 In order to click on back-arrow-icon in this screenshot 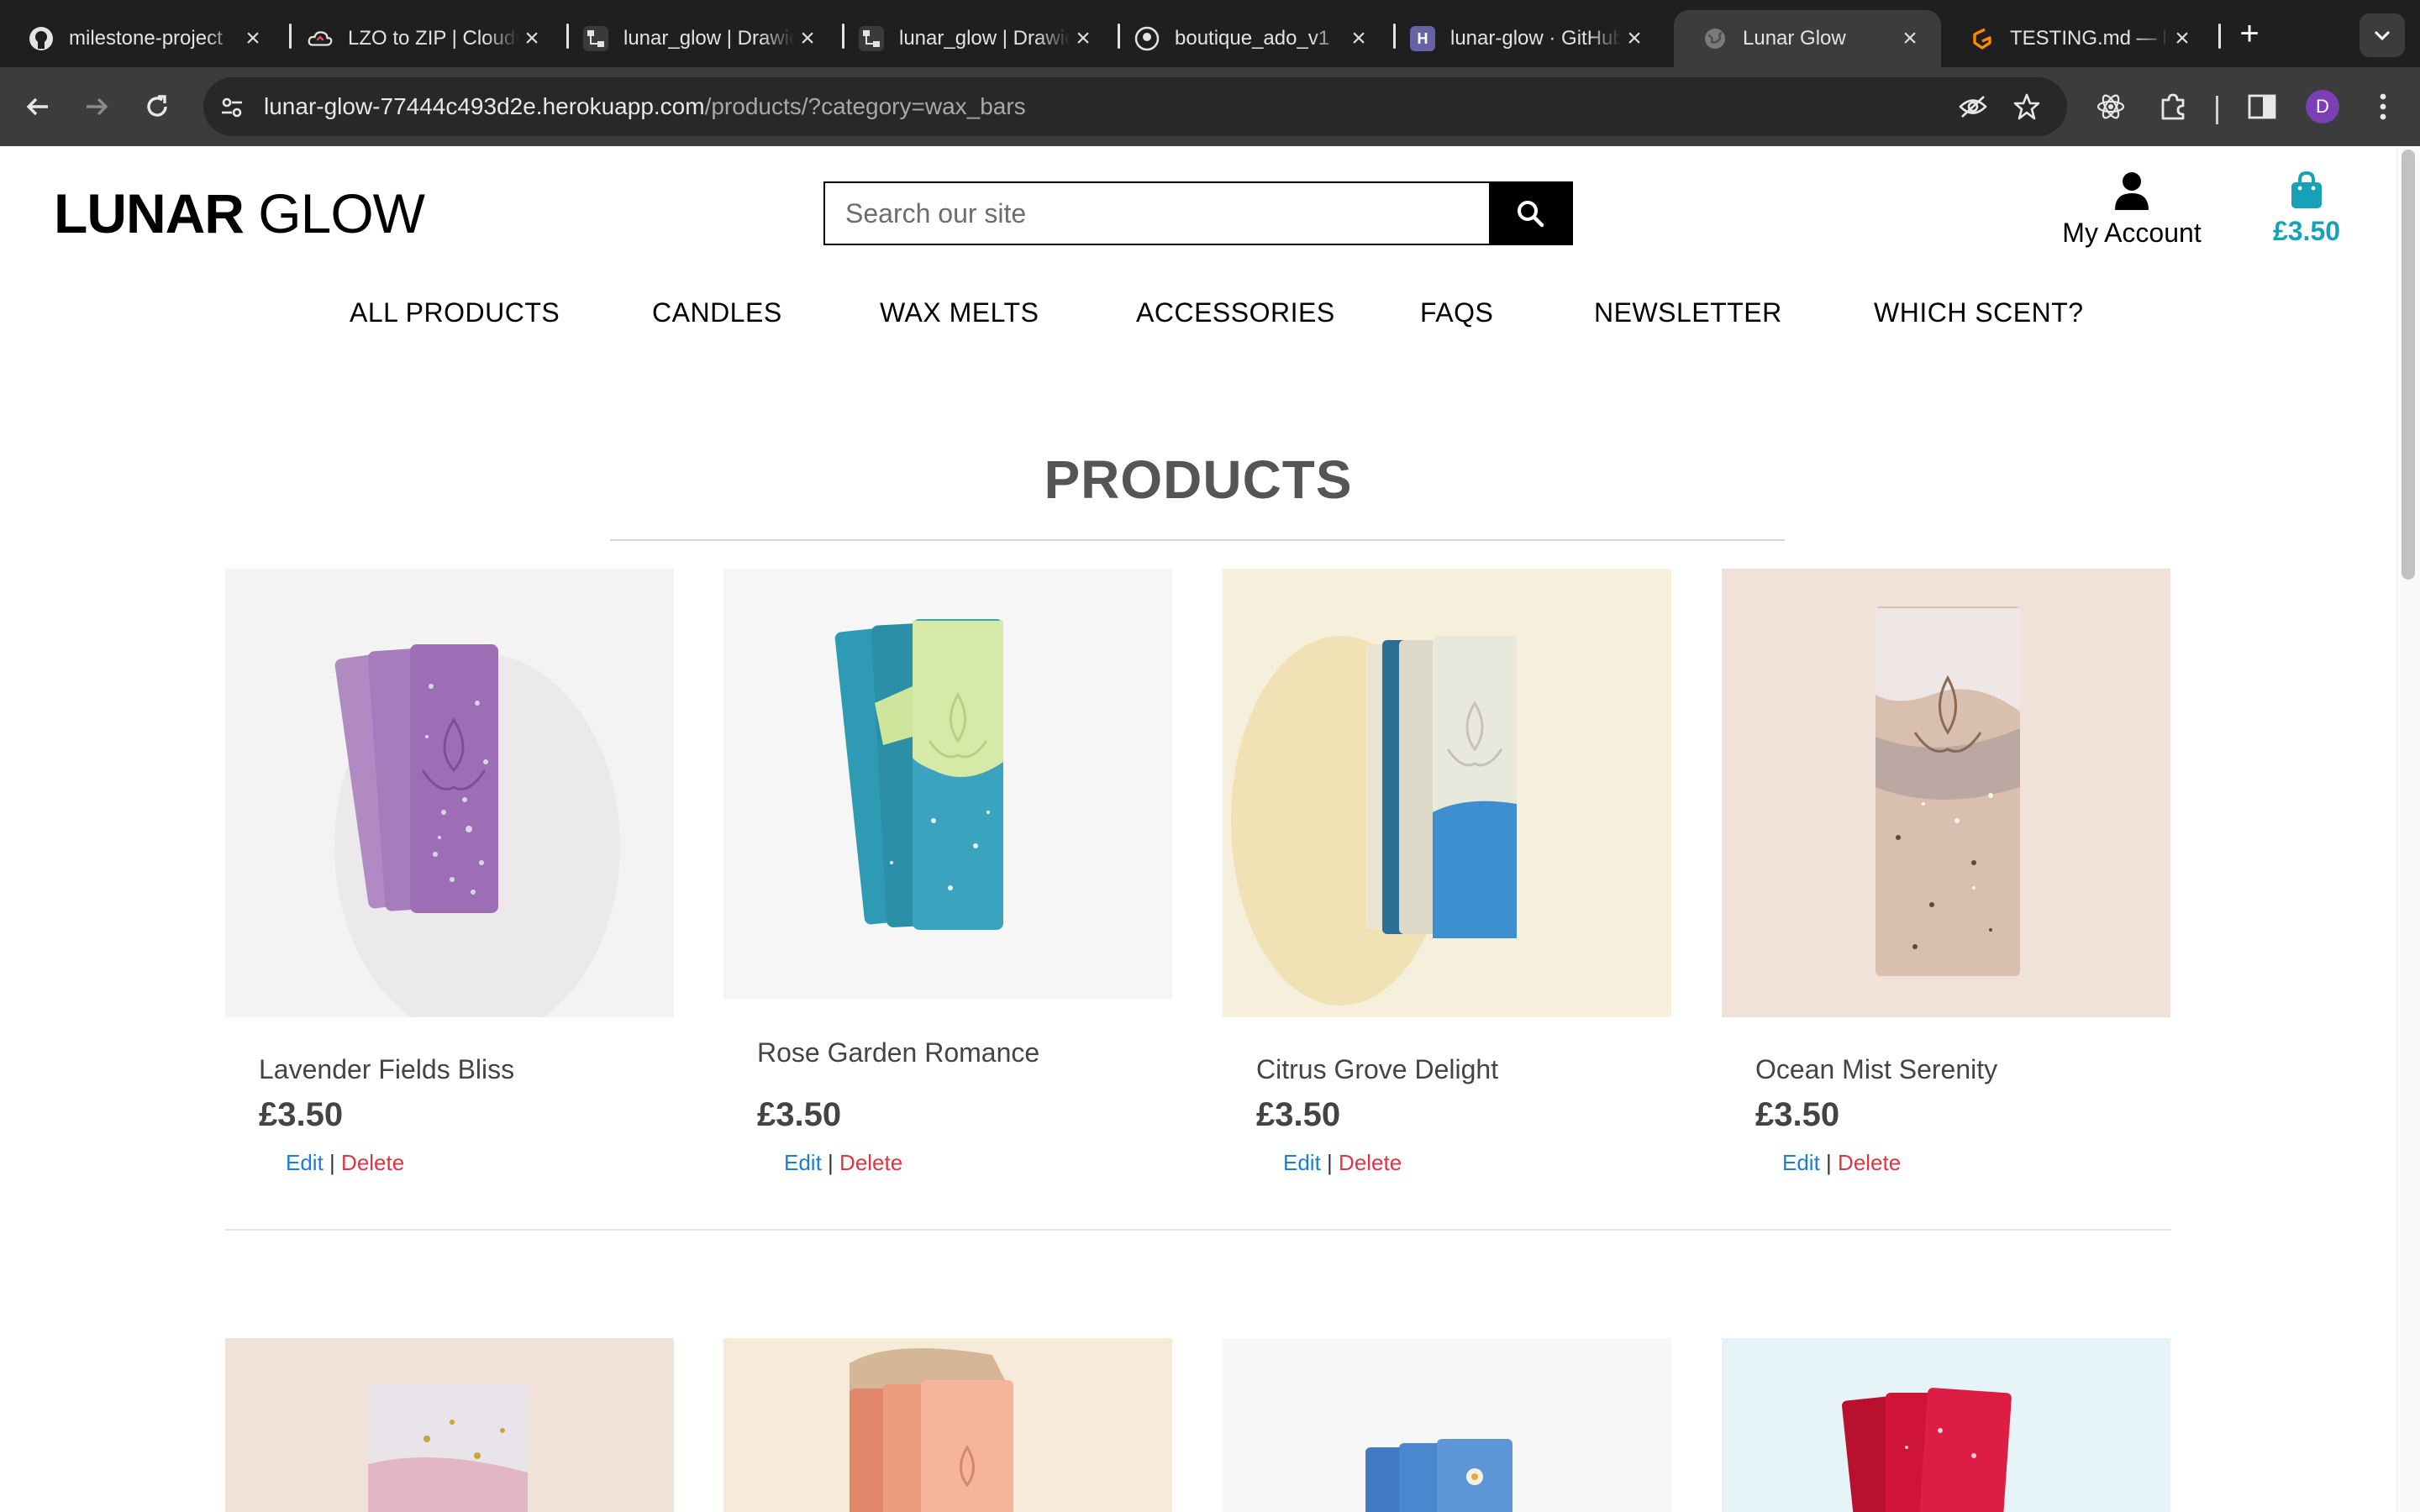, I will do `click(38, 107)`.